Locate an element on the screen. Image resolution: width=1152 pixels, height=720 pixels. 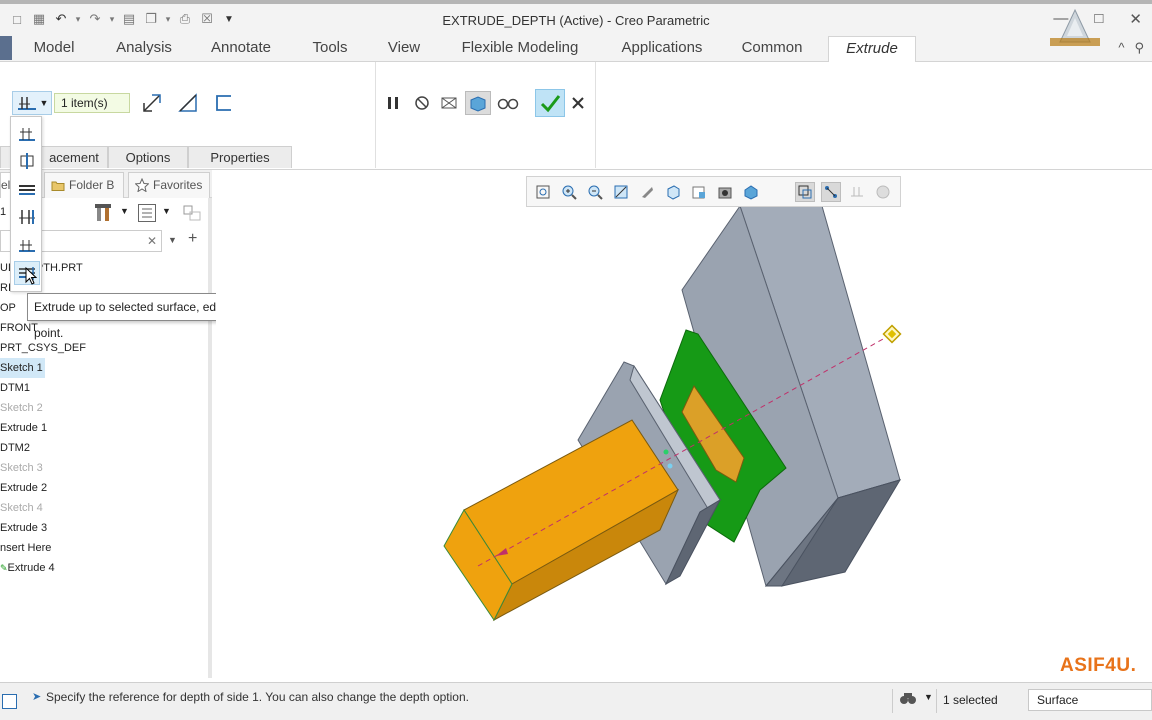
tree-item-sketch-4: Sketch 4 is located at coordinates (106, 508).